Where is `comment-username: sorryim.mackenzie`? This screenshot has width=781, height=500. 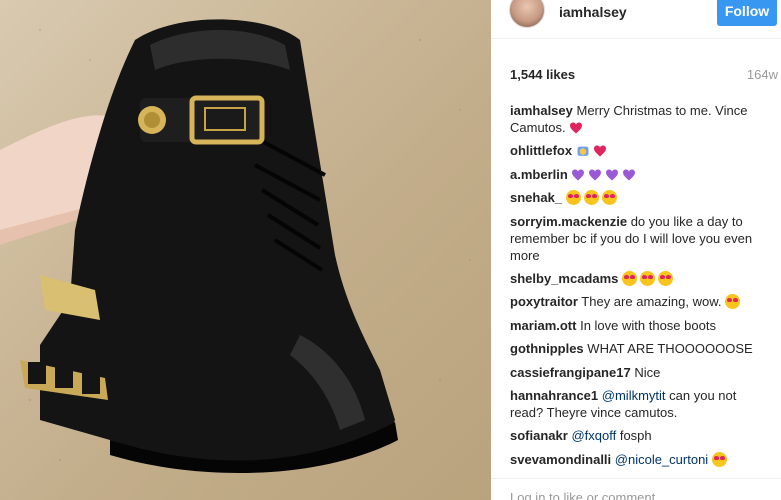 comment-username: sorryim.mackenzie is located at coordinates (568, 221).